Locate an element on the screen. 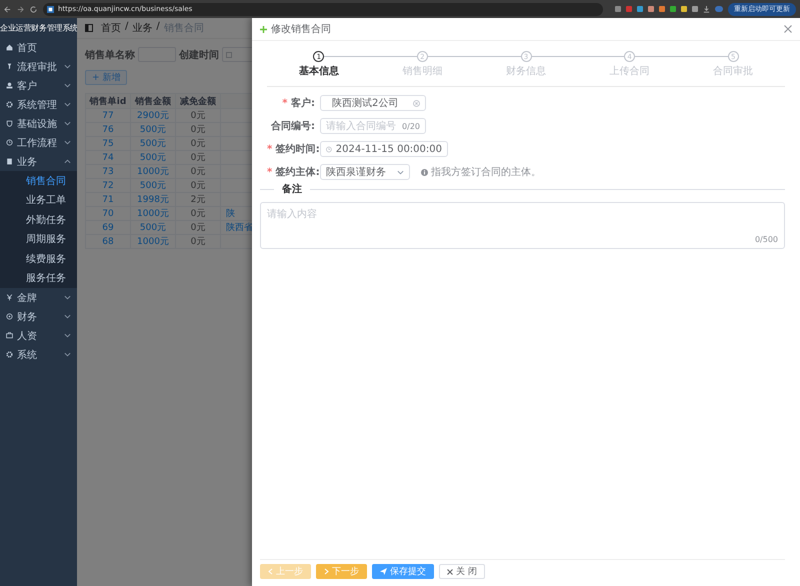 The height and width of the screenshot is (586, 800). field-label: 合同编号: is located at coordinates (292, 126).